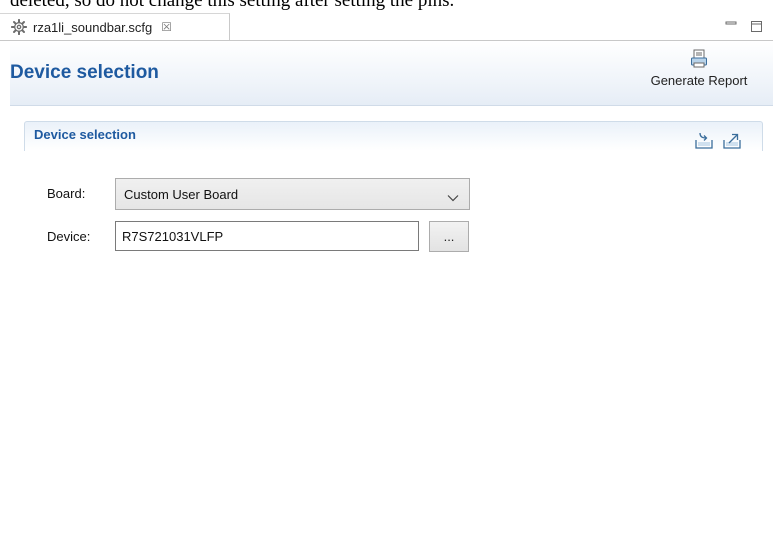 This screenshot has width=773, height=547. What do you see at coordinates (386, 26) in the screenshot?
I see `editor-tab-bar: rza1li_soundbar.scfg ☒` at bounding box center [386, 26].